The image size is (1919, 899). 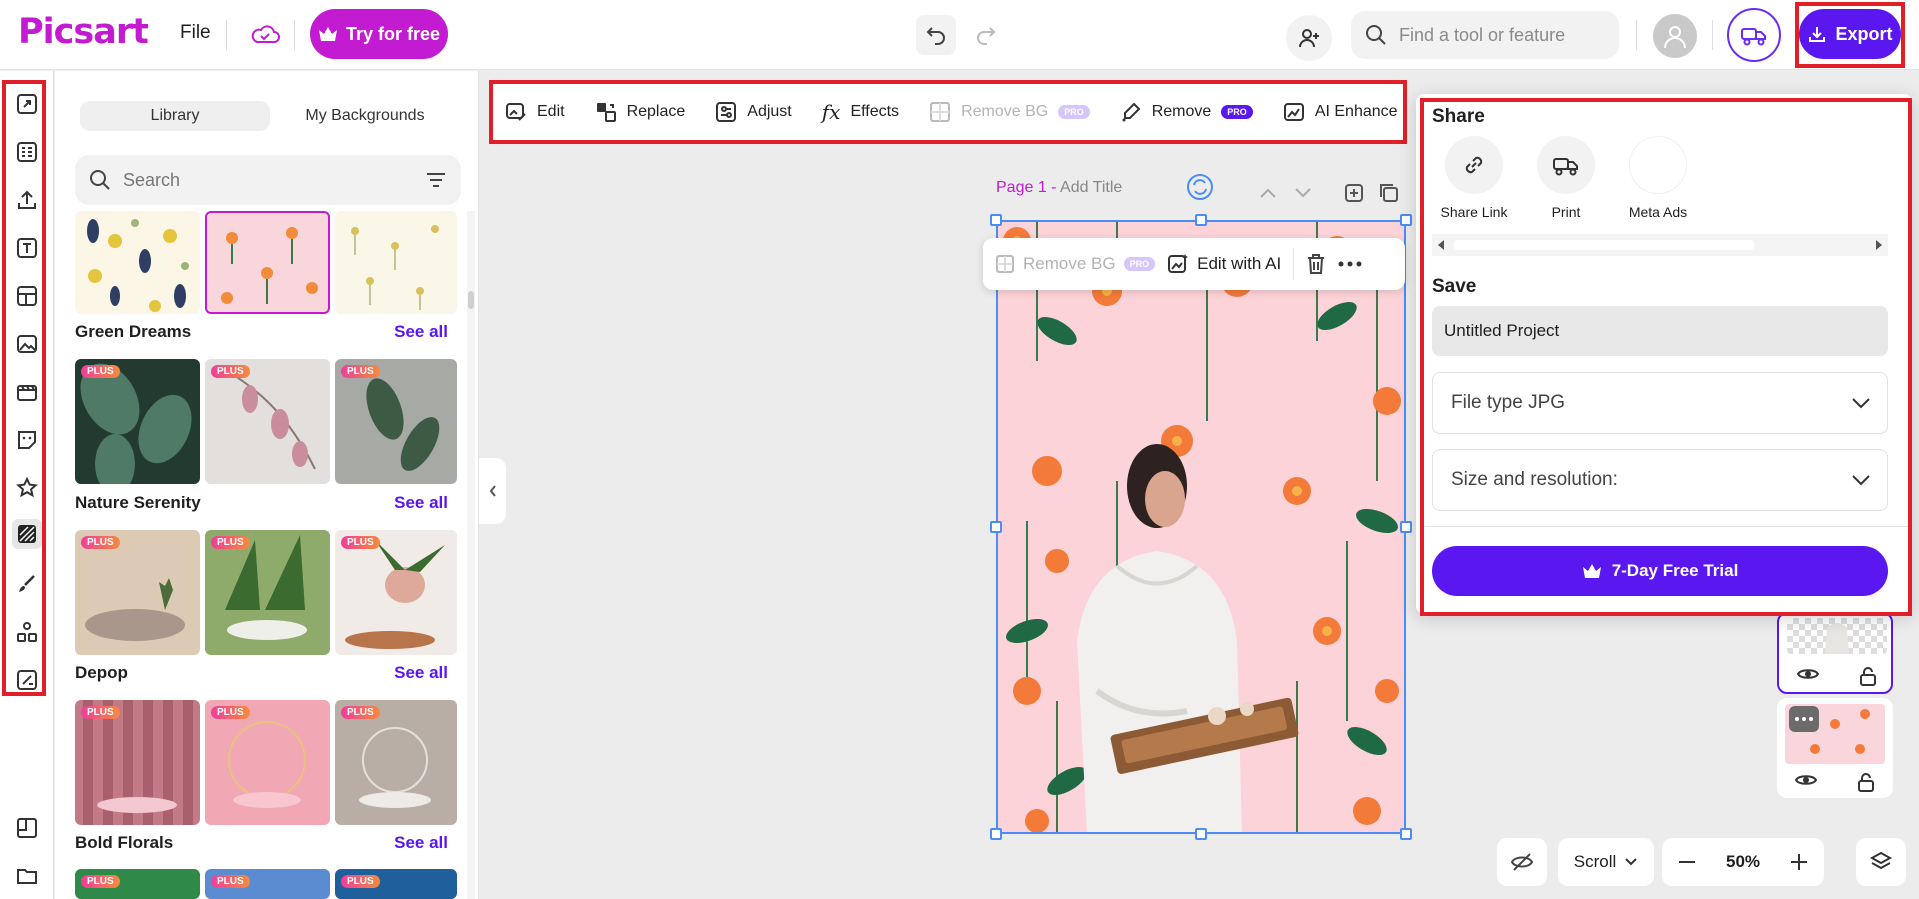 I want to click on context-delete, so click(x=1316, y=264).